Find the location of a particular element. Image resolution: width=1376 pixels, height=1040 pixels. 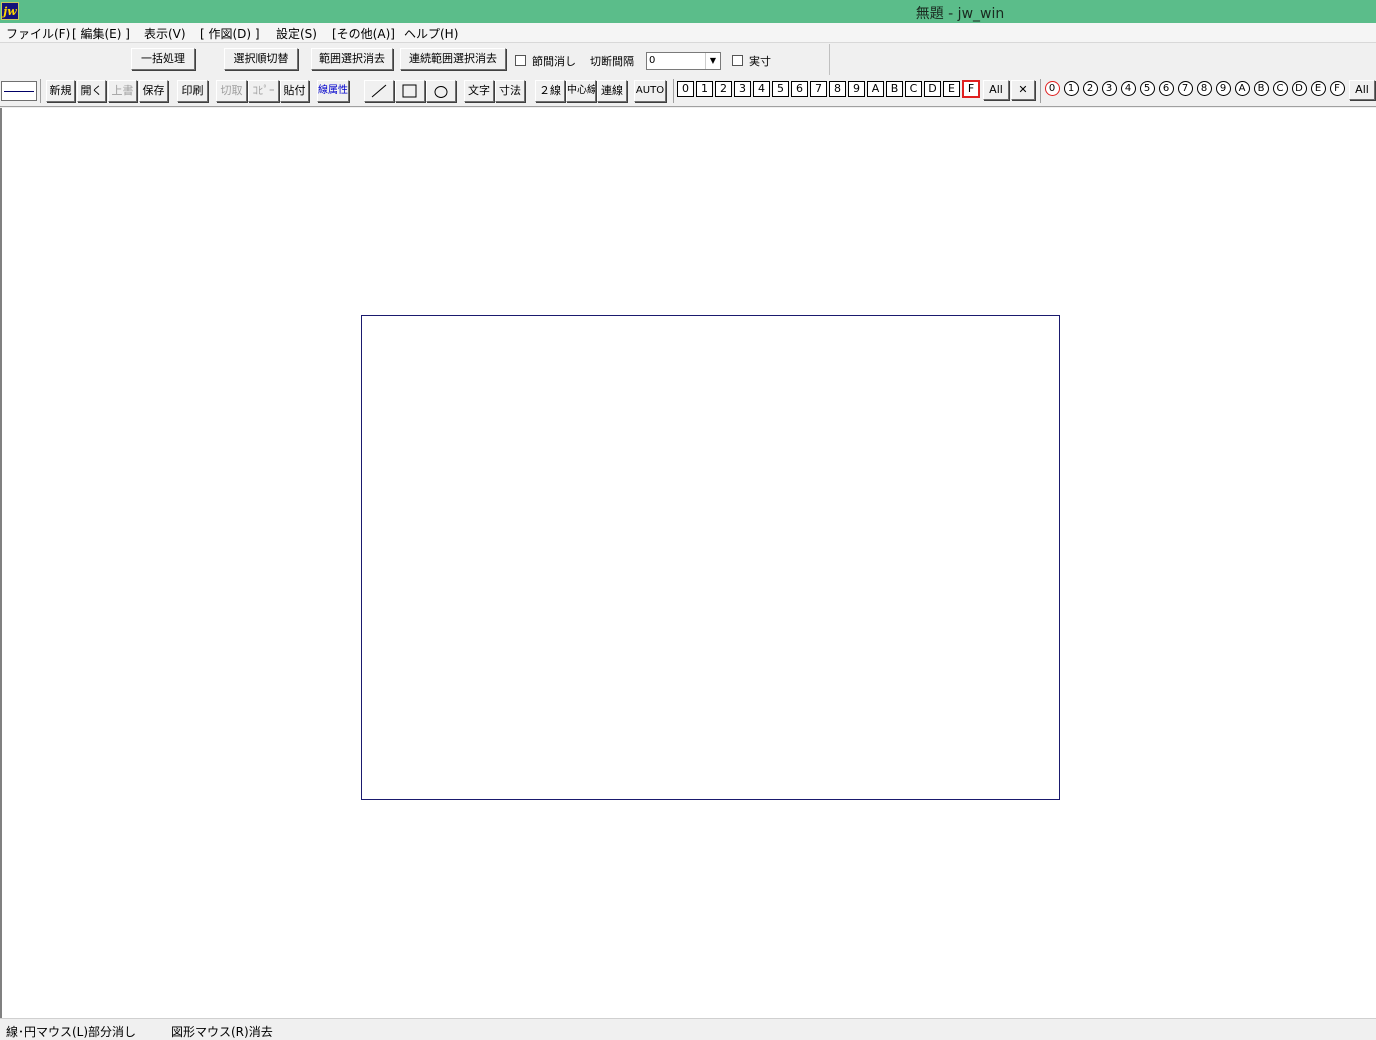

layer-all-button: All is located at coordinates (996, 90).